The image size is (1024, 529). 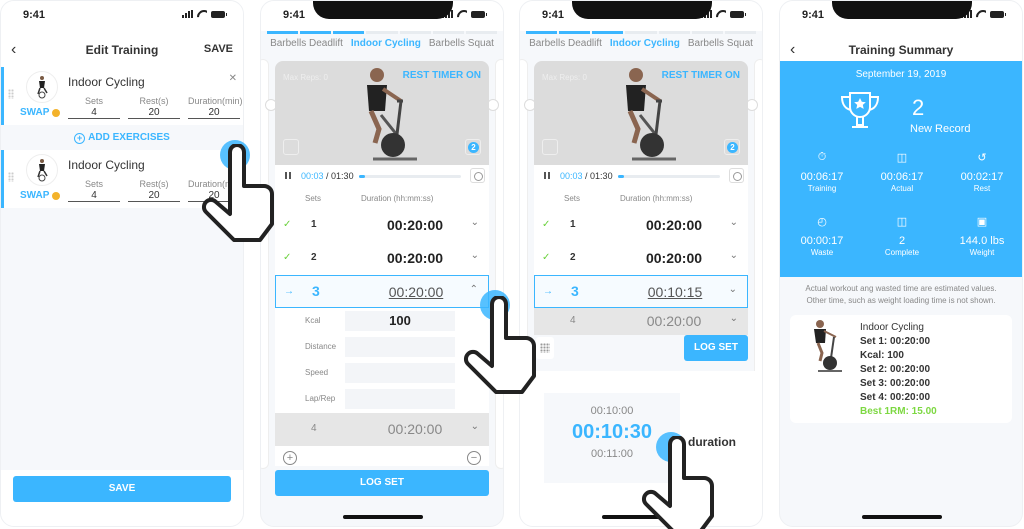 I want to click on best-1rm: Best 1RM: 15.00, so click(x=898, y=411).